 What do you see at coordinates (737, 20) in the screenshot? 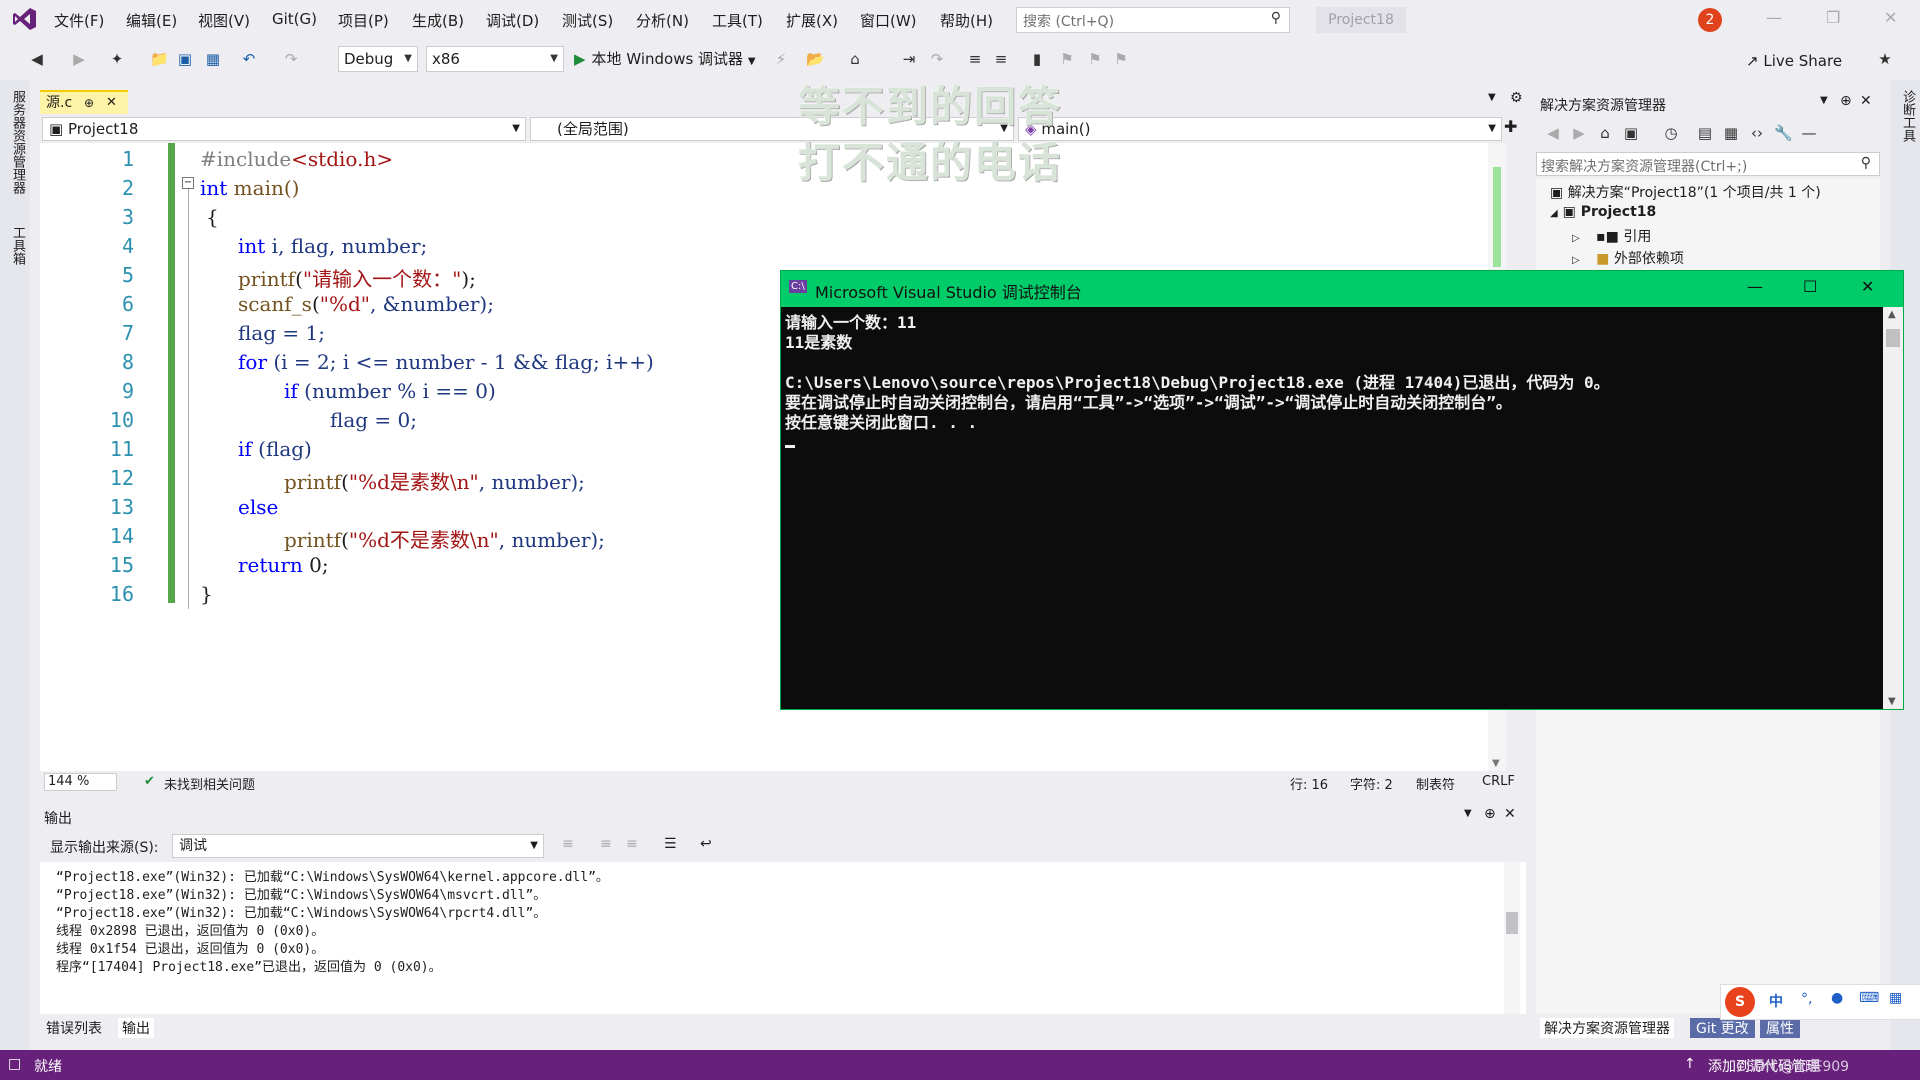
I see `menu-tools: 工具(T)` at bounding box center [737, 20].